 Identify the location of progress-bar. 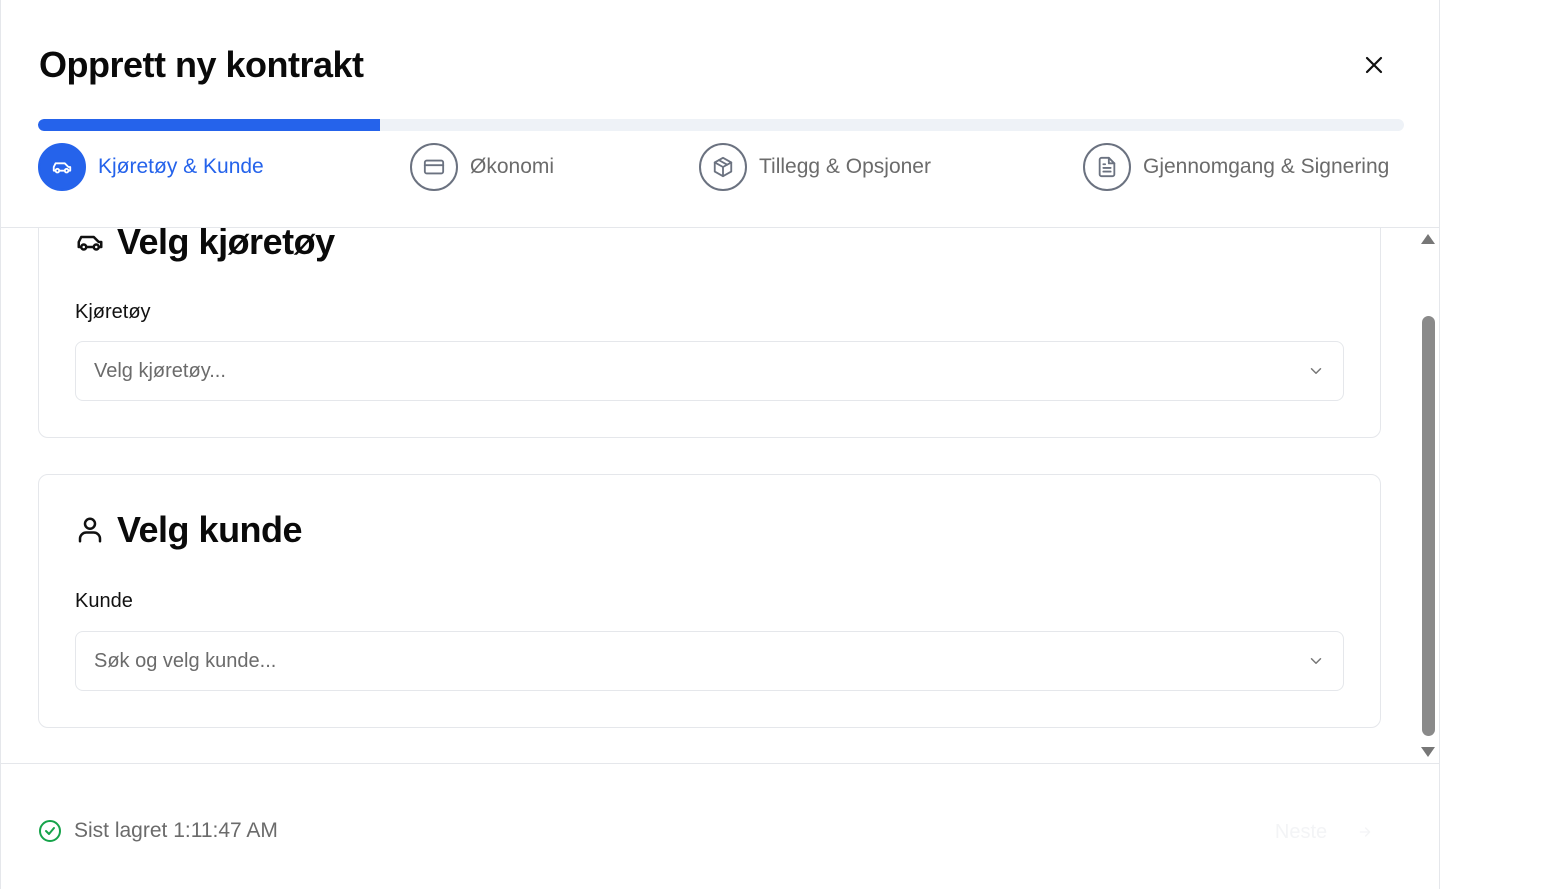
(721, 125).